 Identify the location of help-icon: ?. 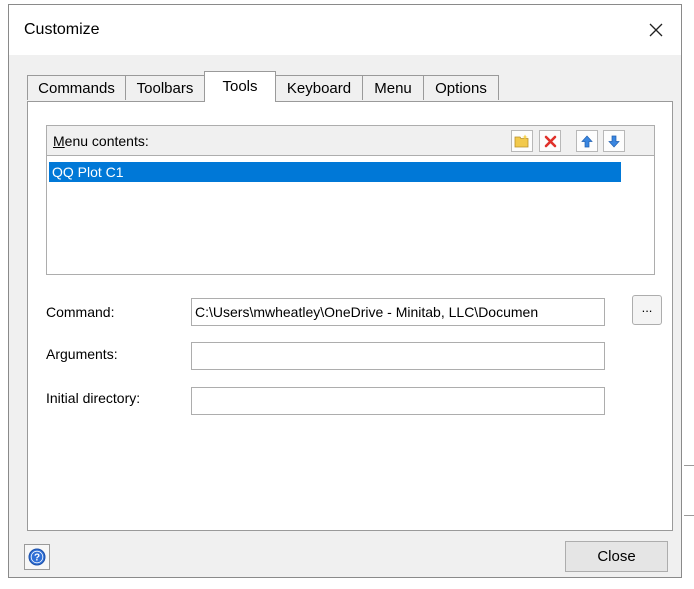
(37, 557).